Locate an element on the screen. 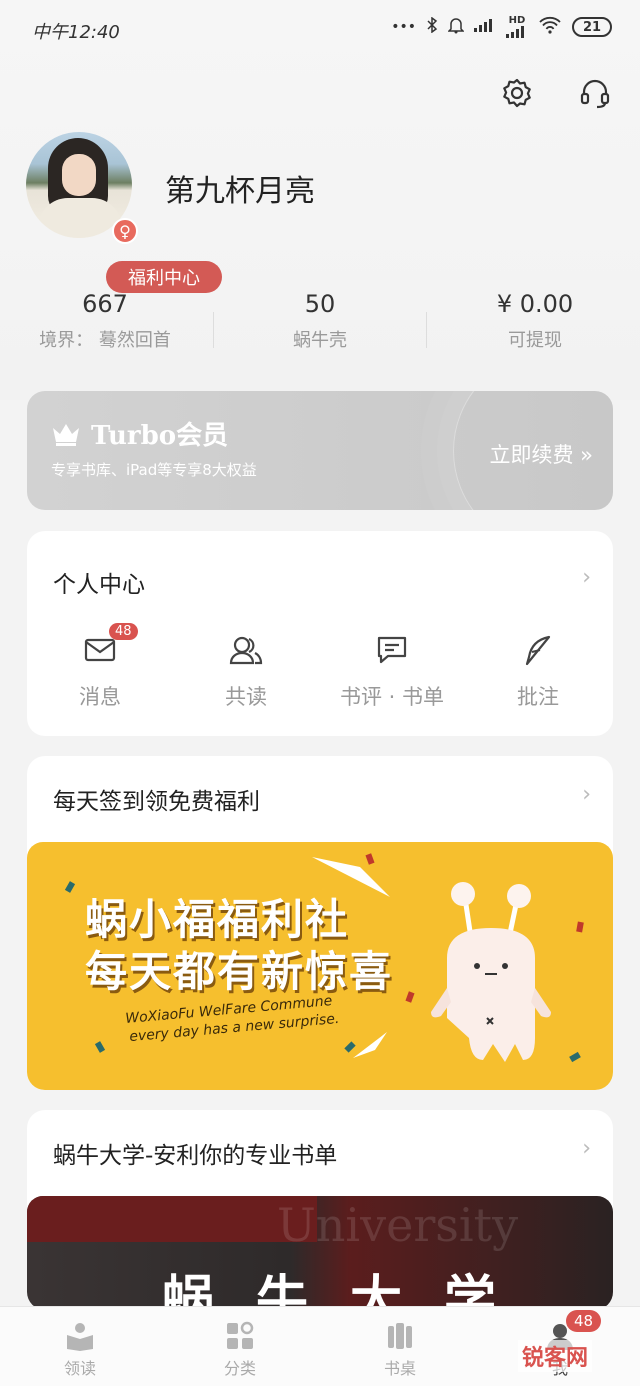 Image resolution: width=640 pixels, height=1386 pixels. university-banner: University 蜗牛大学 is located at coordinates (320, 1253).